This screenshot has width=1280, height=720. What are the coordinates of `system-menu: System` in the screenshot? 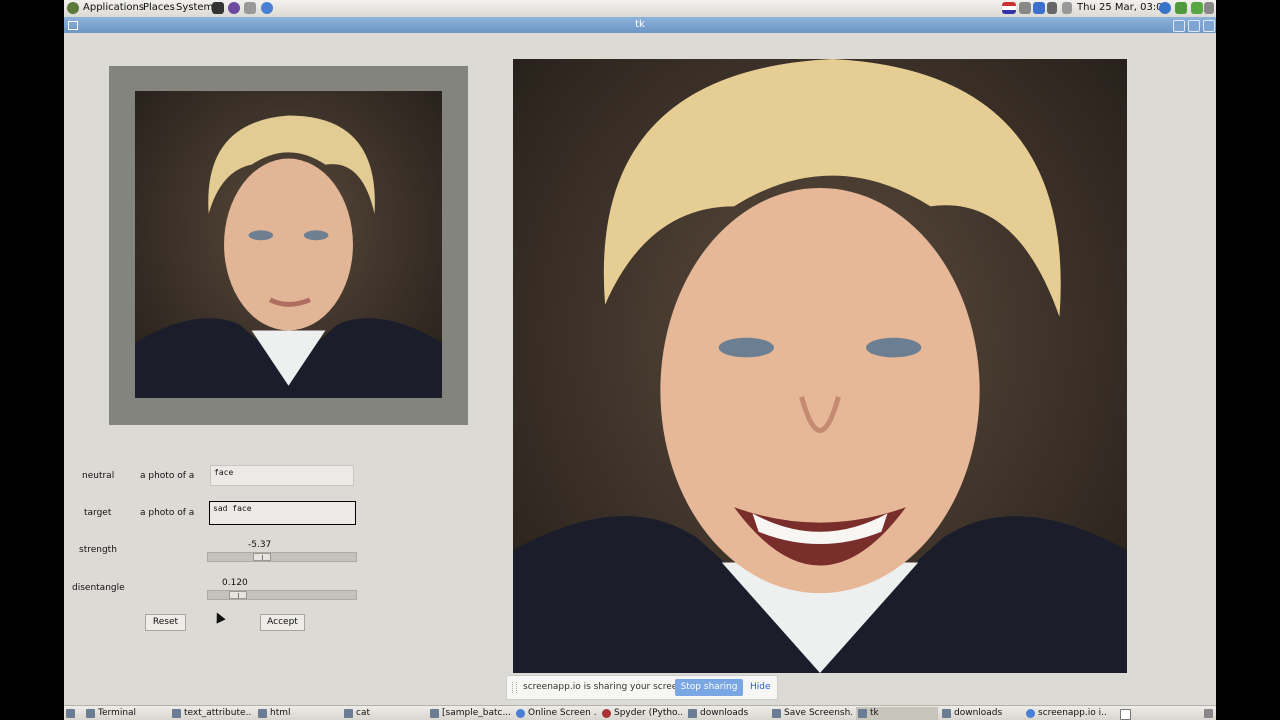 It's located at (194, 7).